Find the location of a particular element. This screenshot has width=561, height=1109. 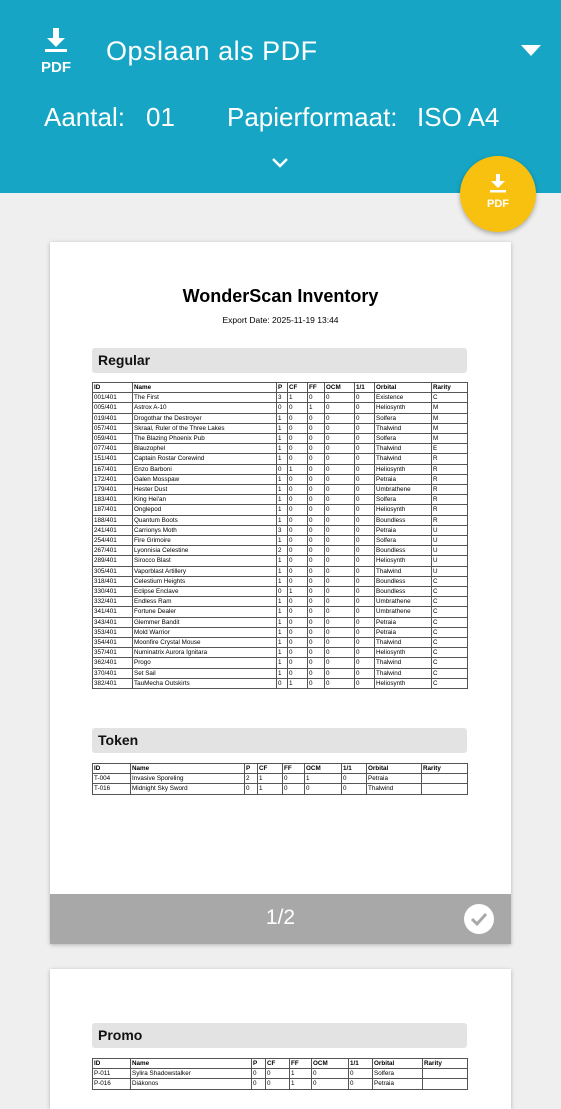

chevron-down-icon is located at coordinates (531, 50).